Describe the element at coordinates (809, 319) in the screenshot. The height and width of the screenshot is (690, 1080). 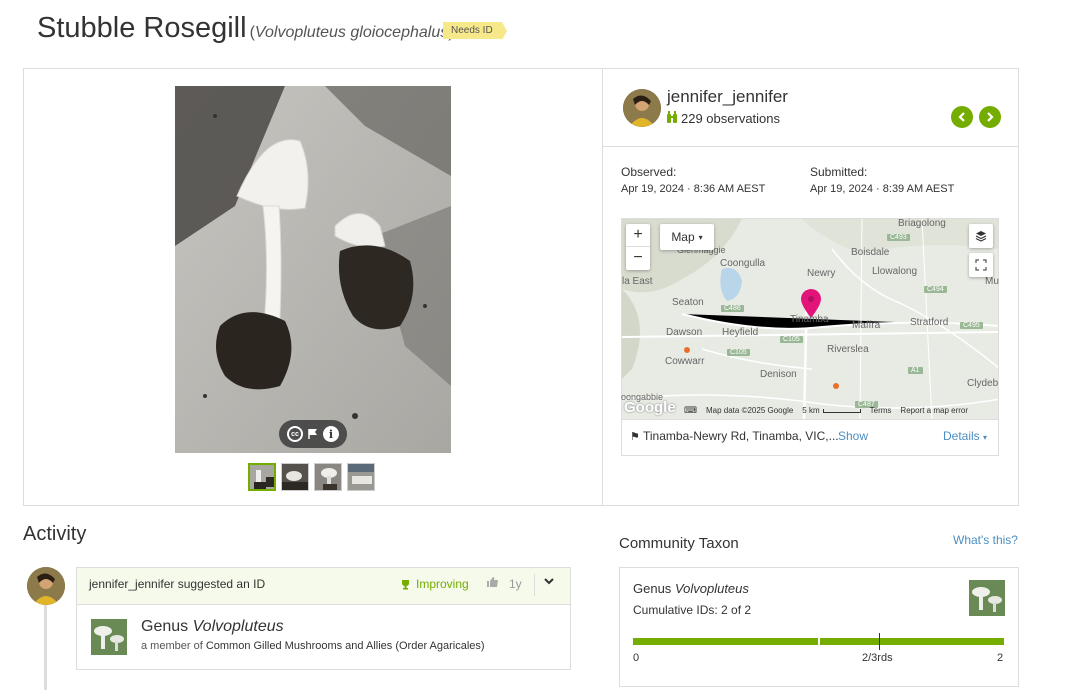
I see `map-place-label: Tinamba` at that location.